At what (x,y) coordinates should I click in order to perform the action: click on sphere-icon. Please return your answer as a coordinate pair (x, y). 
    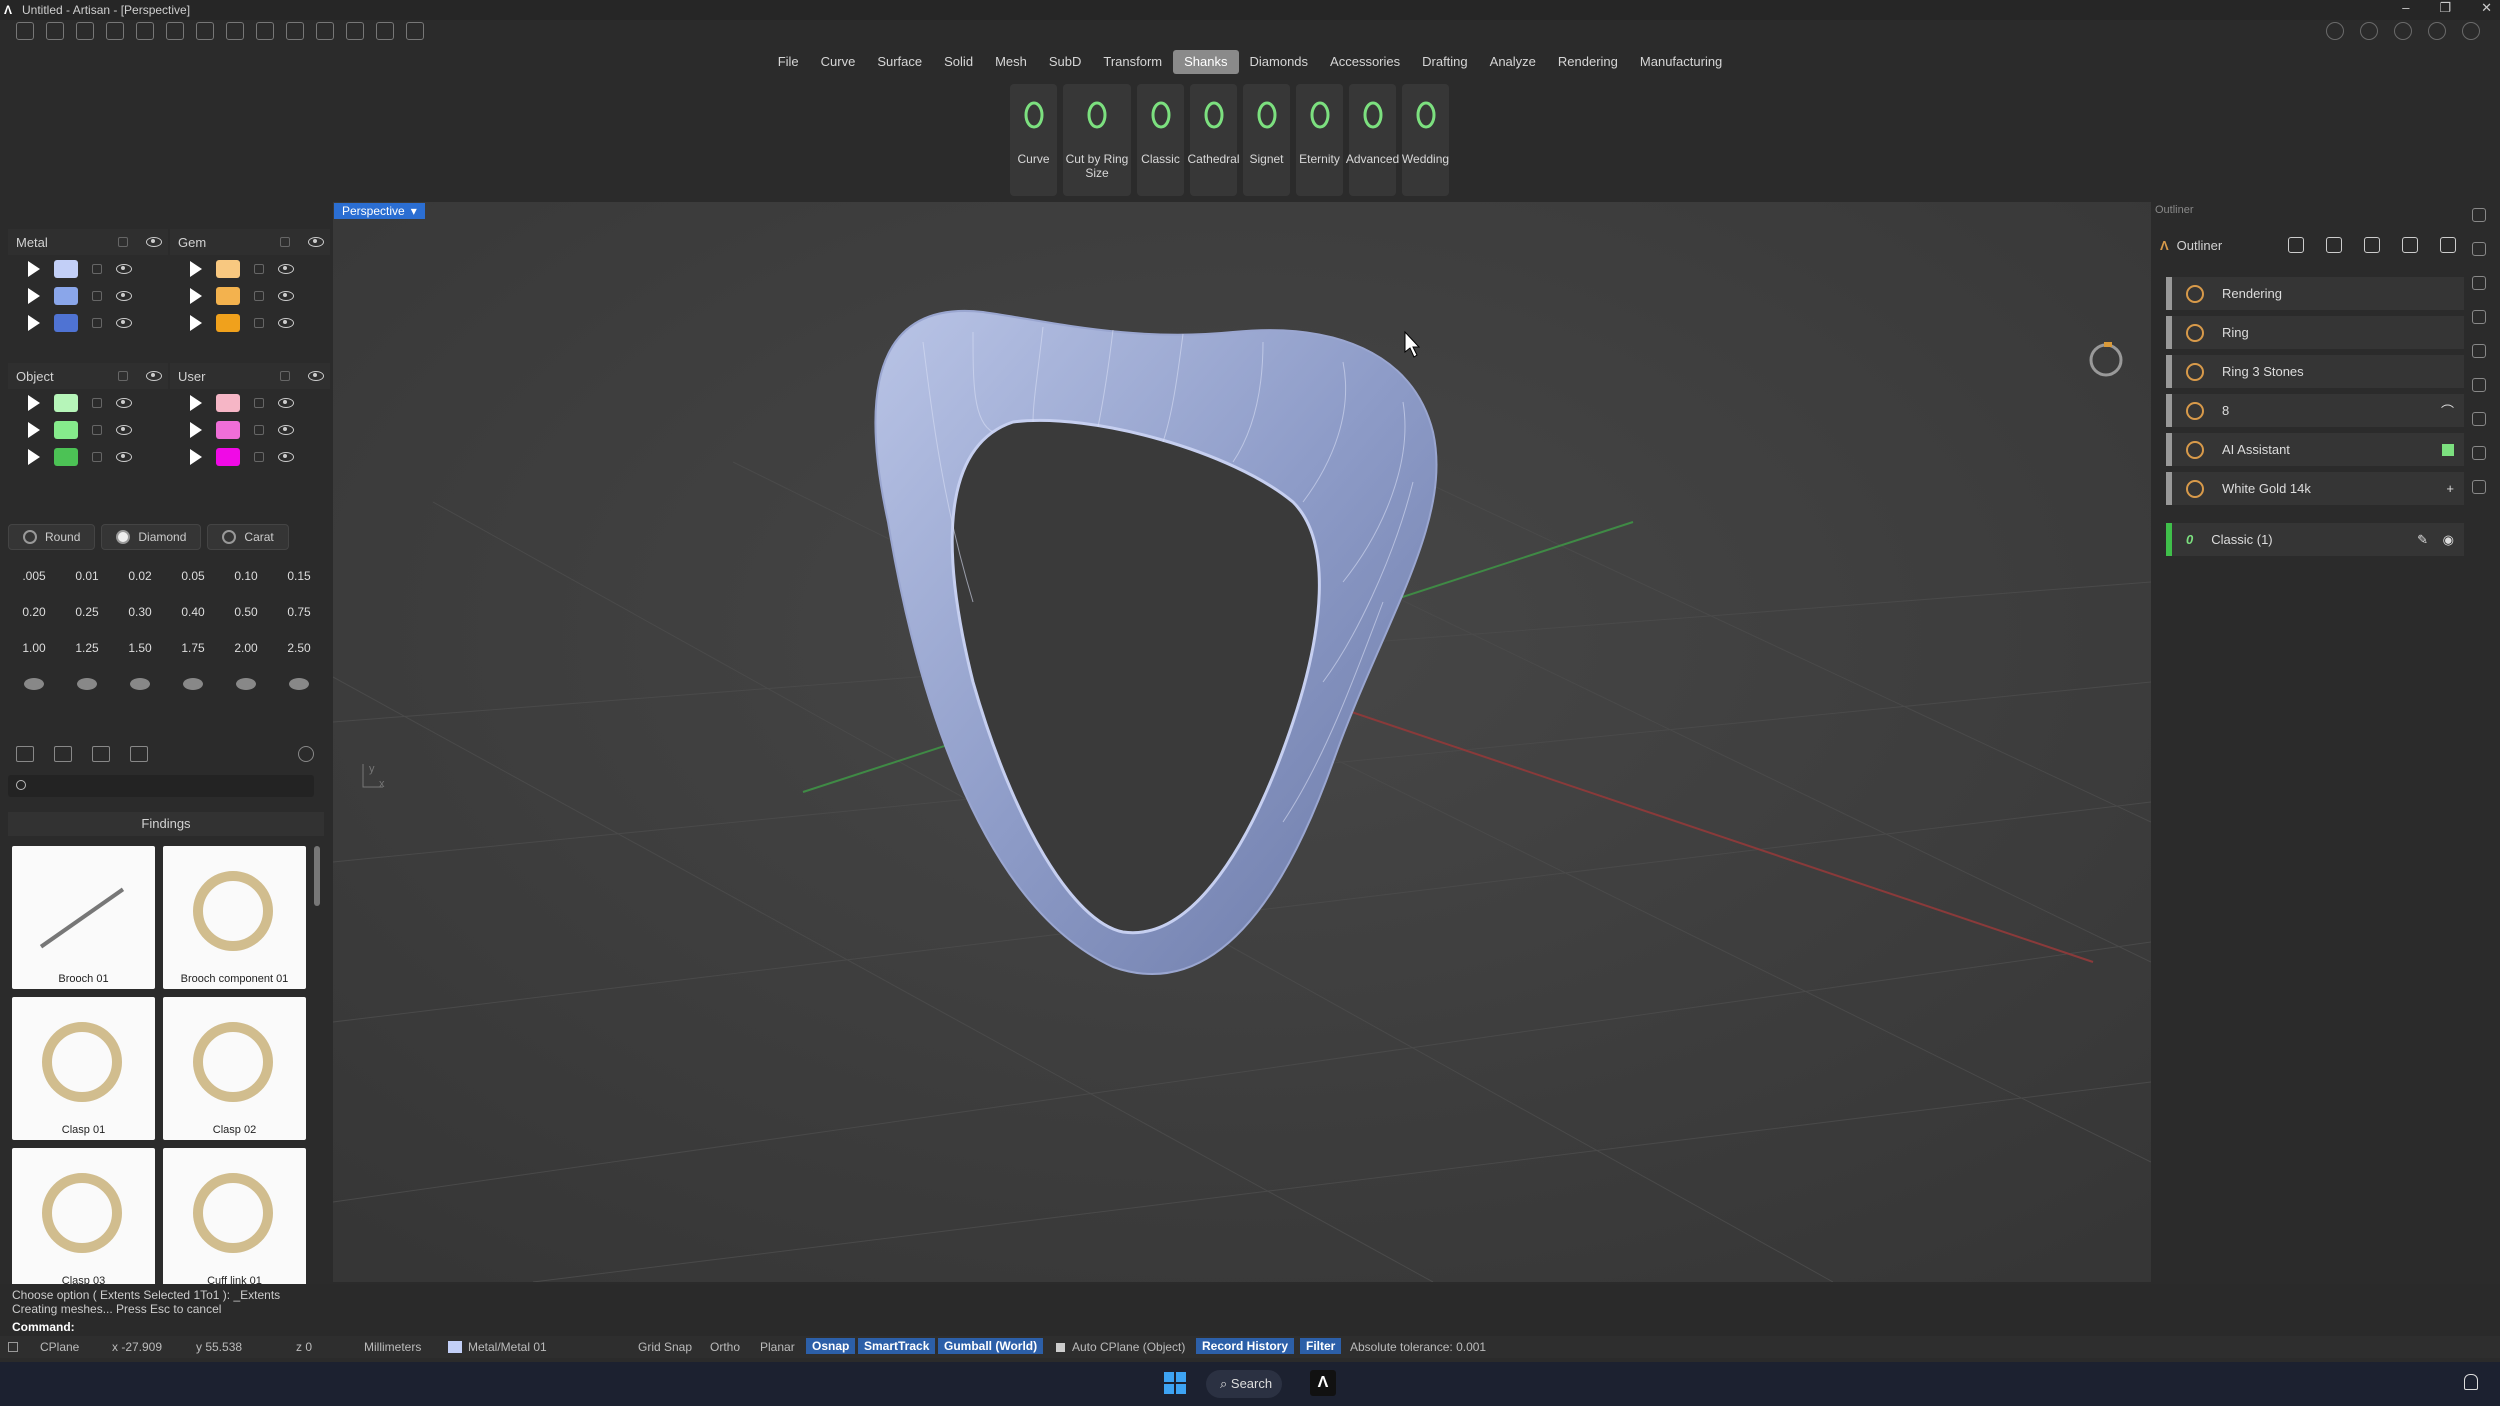
    Looking at the image, I should click on (2479, 317).